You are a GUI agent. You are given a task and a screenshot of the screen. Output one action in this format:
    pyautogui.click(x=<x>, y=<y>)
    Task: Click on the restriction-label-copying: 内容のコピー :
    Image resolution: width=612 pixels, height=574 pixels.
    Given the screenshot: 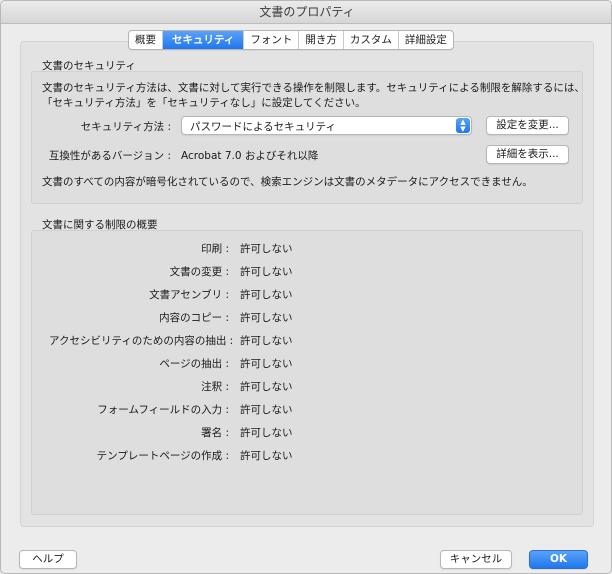 What is the action you would take?
    pyautogui.click(x=194, y=318)
    